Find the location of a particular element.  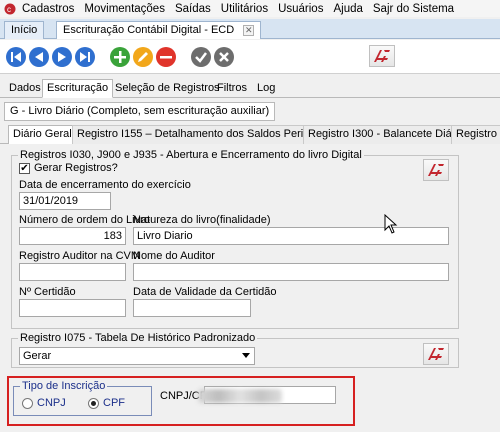

tab-escrituracao-label: Escrituração is located at coordinates (78, 88).